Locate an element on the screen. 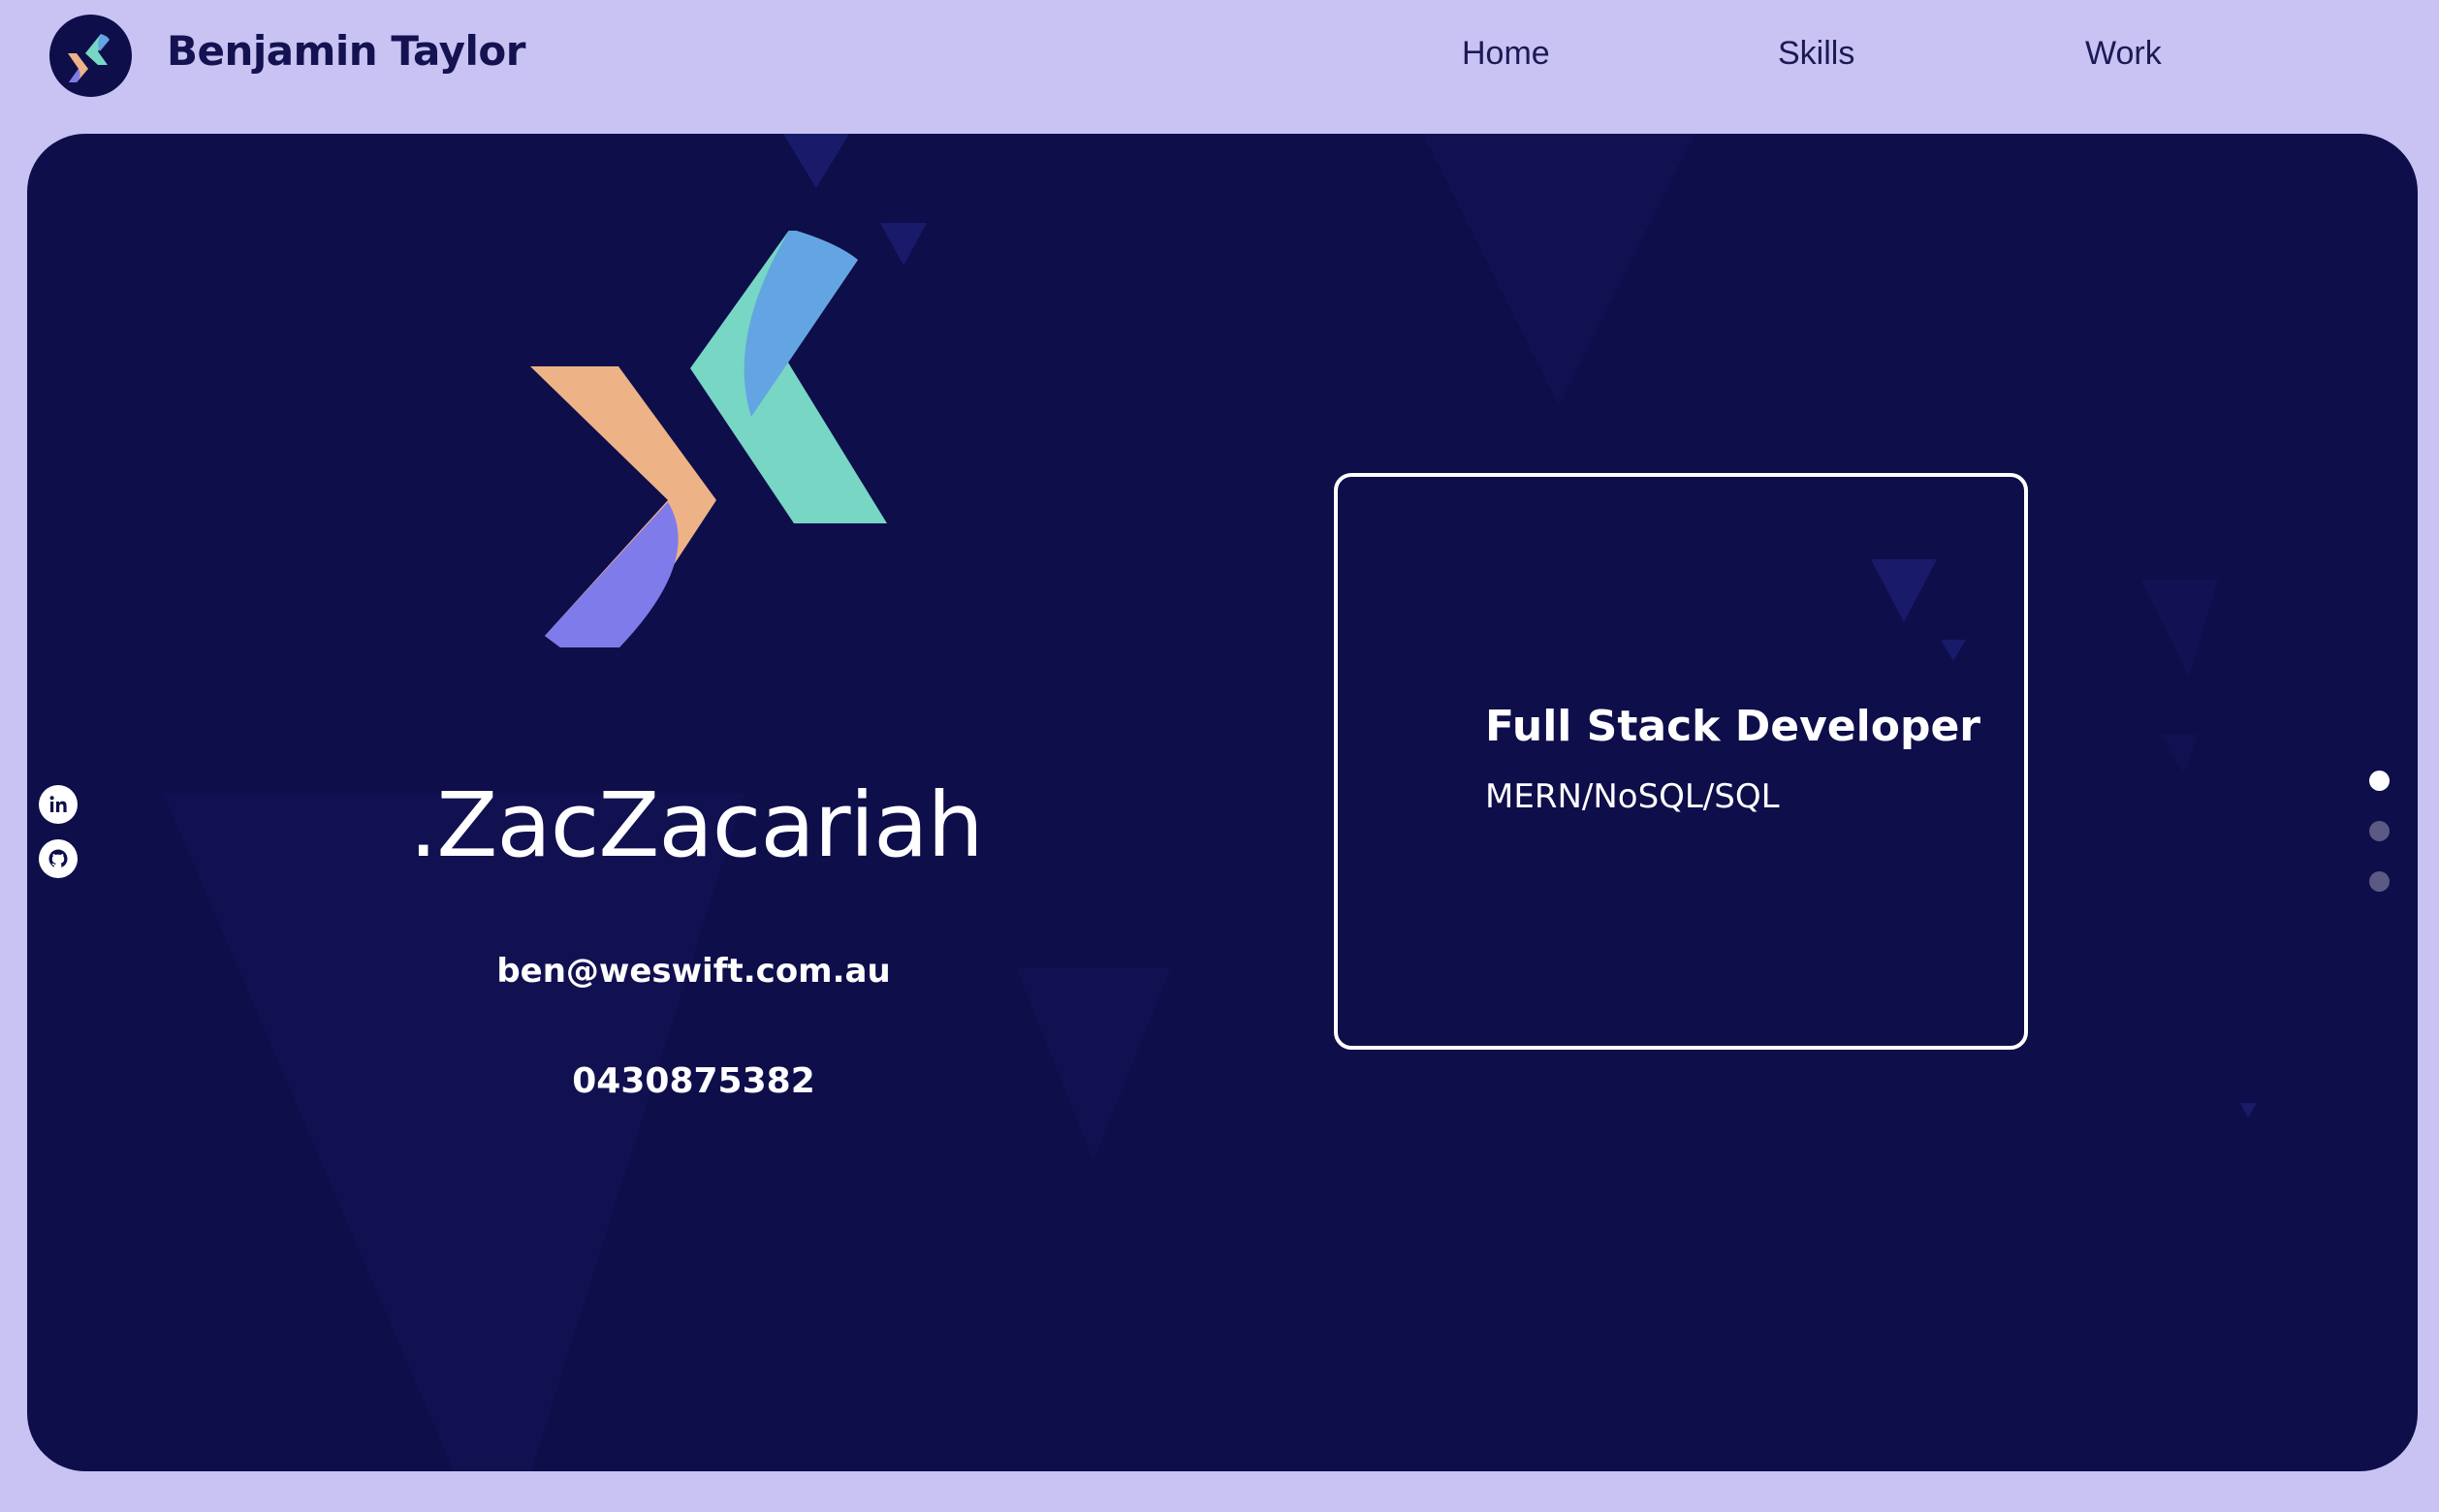 This screenshot has height=1512, width=2439. handle-heading: .ZacZacariah is located at coordinates (696, 825).